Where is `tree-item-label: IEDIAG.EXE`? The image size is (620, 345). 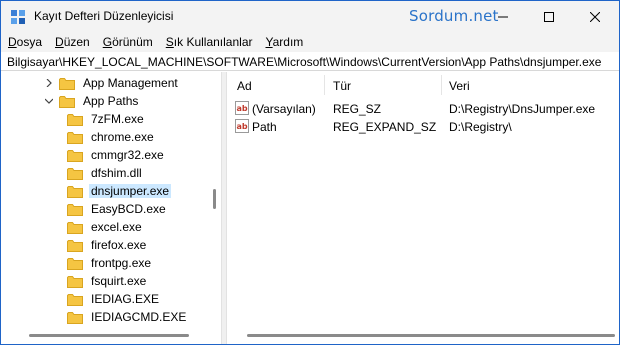
tree-item-label: IEDIAG.EXE is located at coordinates (125, 299).